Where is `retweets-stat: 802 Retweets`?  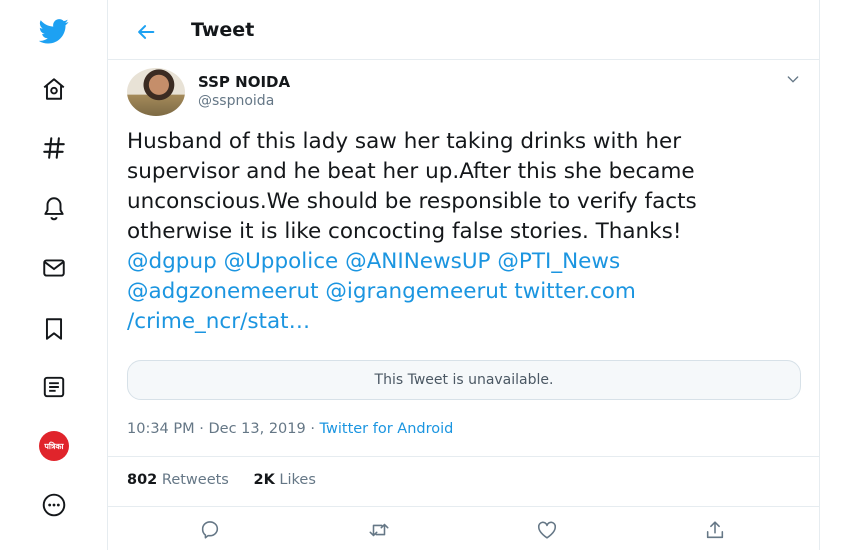
retweets-stat: 802 Retweets is located at coordinates (178, 480).